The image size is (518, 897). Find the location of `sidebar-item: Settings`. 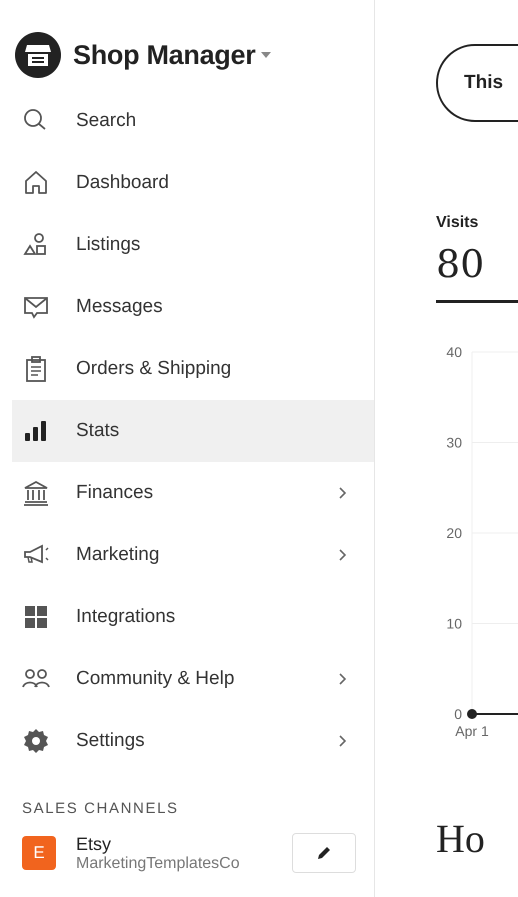

sidebar-item: Settings is located at coordinates (193, 741).